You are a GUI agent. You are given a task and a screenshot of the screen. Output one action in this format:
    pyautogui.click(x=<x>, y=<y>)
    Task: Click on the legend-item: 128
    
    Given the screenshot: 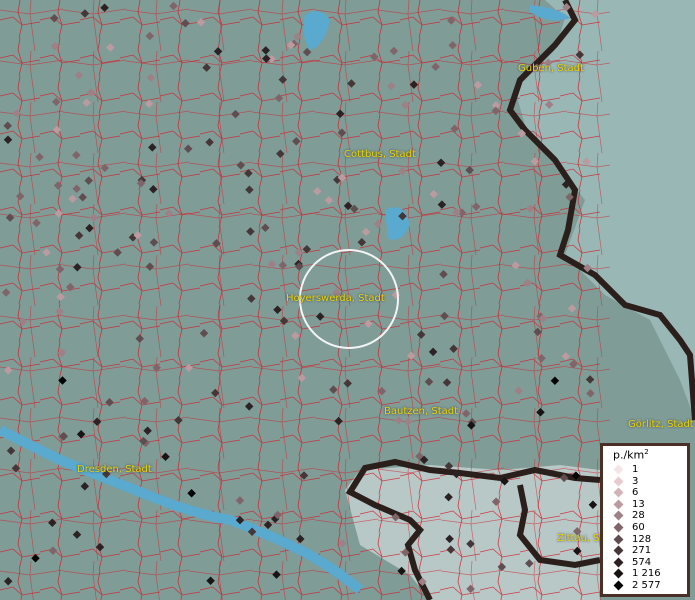 What is the action you would take?
    pyautogui.click(x=632, y=539)
    